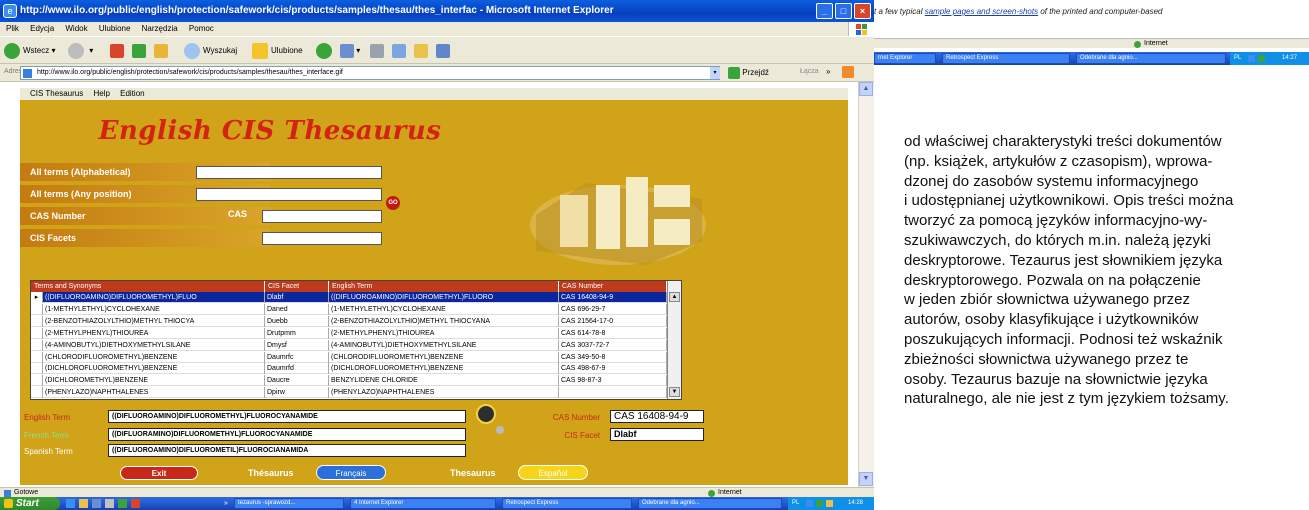 The width and height of the screenshot is (1309, 510). What do you see at coordinates (1237, 58) in the screenshot?
I see `second-tray-language: PL` at bounding box center [1237, 58].